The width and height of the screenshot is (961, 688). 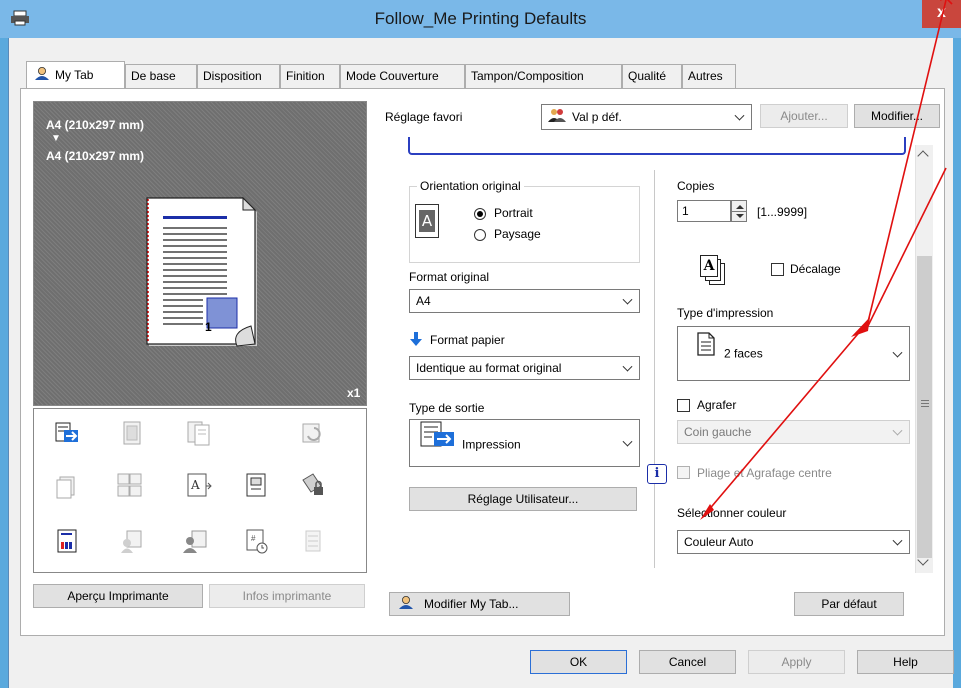 What do you see at coordinates (524, 301) in the screenshot?
I see `original-format-select: A4` at bounding box center [524, 301].